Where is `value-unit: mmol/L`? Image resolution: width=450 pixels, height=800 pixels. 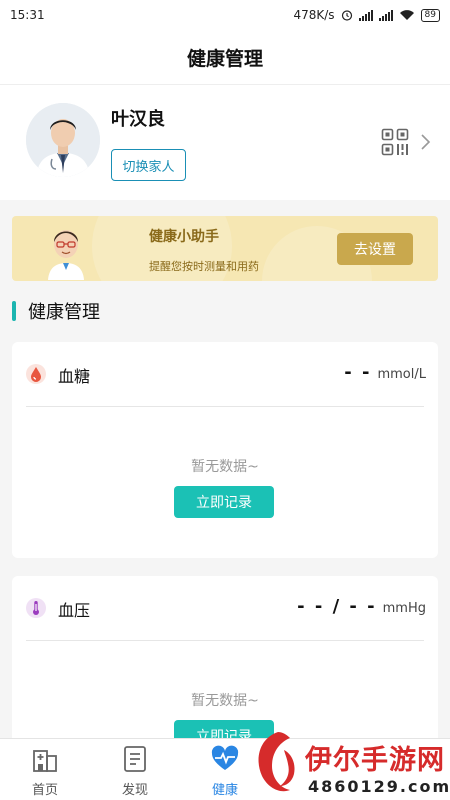
value-unit: mmol/L is located at coordinates (401, 374).